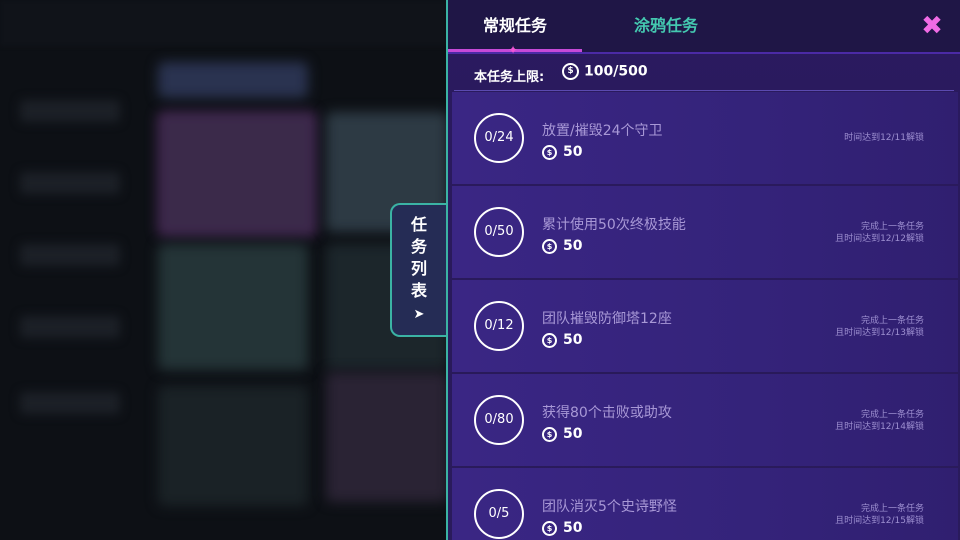 The height and width of the screenshot is (540, 960). I want to click on task-title: 放置/摧毁24个守卫, so click(602, 131).